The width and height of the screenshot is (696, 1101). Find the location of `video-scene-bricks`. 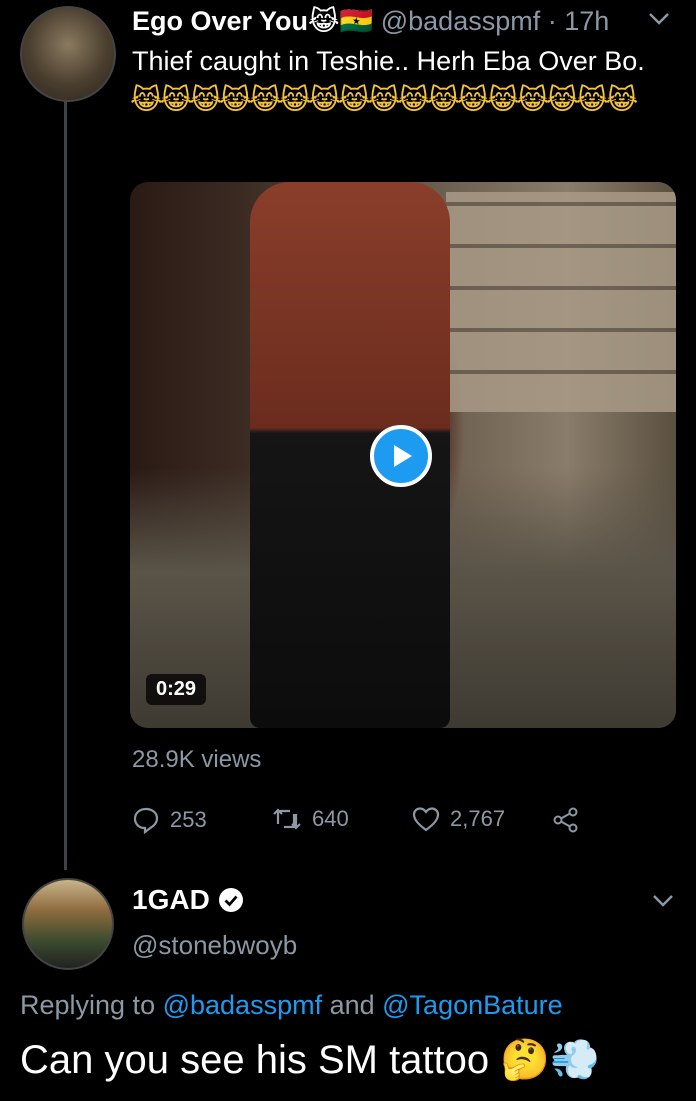

video-scene-bricks is located at coordinates (561, 302).